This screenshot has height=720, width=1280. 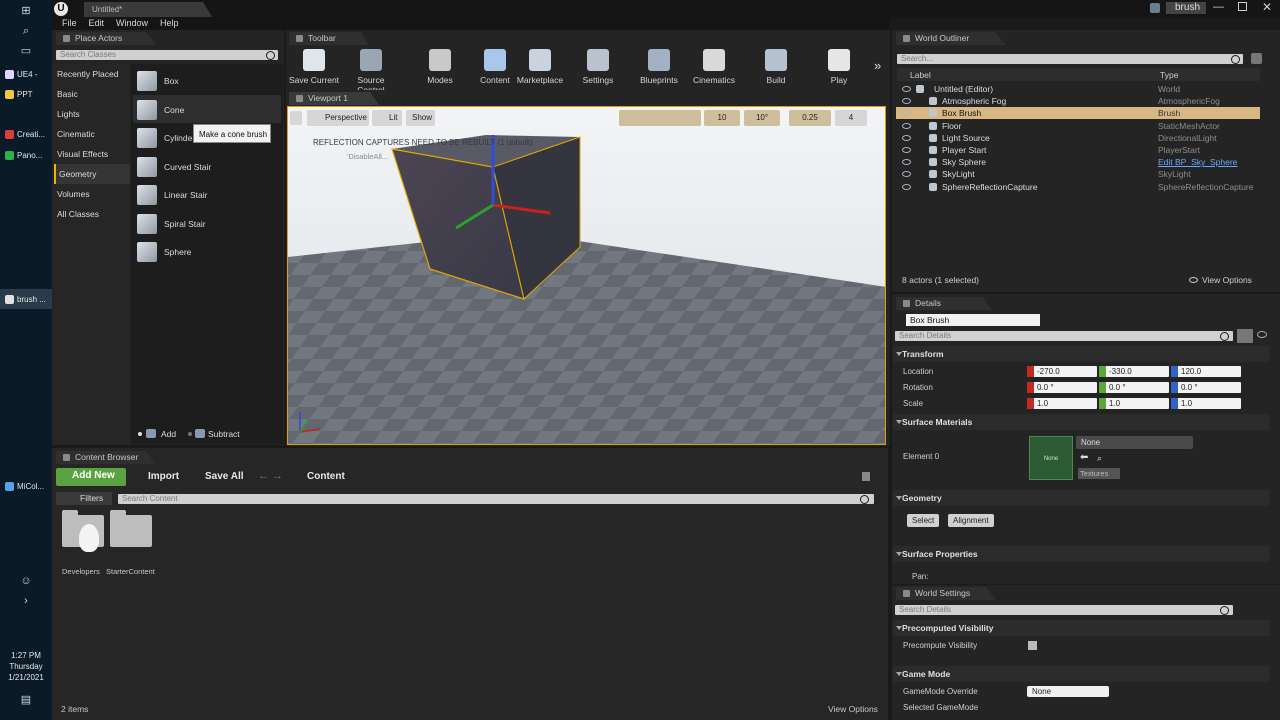 What do you see at coordinates (1081, 554) in the screenshot?
I see `section-surface-properties: Surface Properties` at bounding box center [1081, 554].